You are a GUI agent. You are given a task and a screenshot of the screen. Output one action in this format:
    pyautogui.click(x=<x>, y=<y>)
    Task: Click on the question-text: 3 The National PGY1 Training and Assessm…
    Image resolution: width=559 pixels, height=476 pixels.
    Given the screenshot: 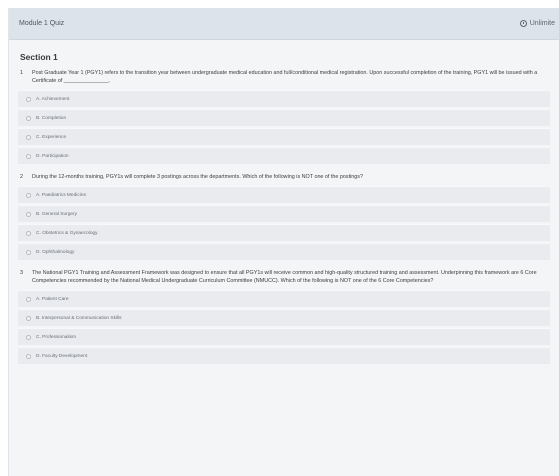 What is the action you would take?
    pyautogui.click(x=284, y=277)
    